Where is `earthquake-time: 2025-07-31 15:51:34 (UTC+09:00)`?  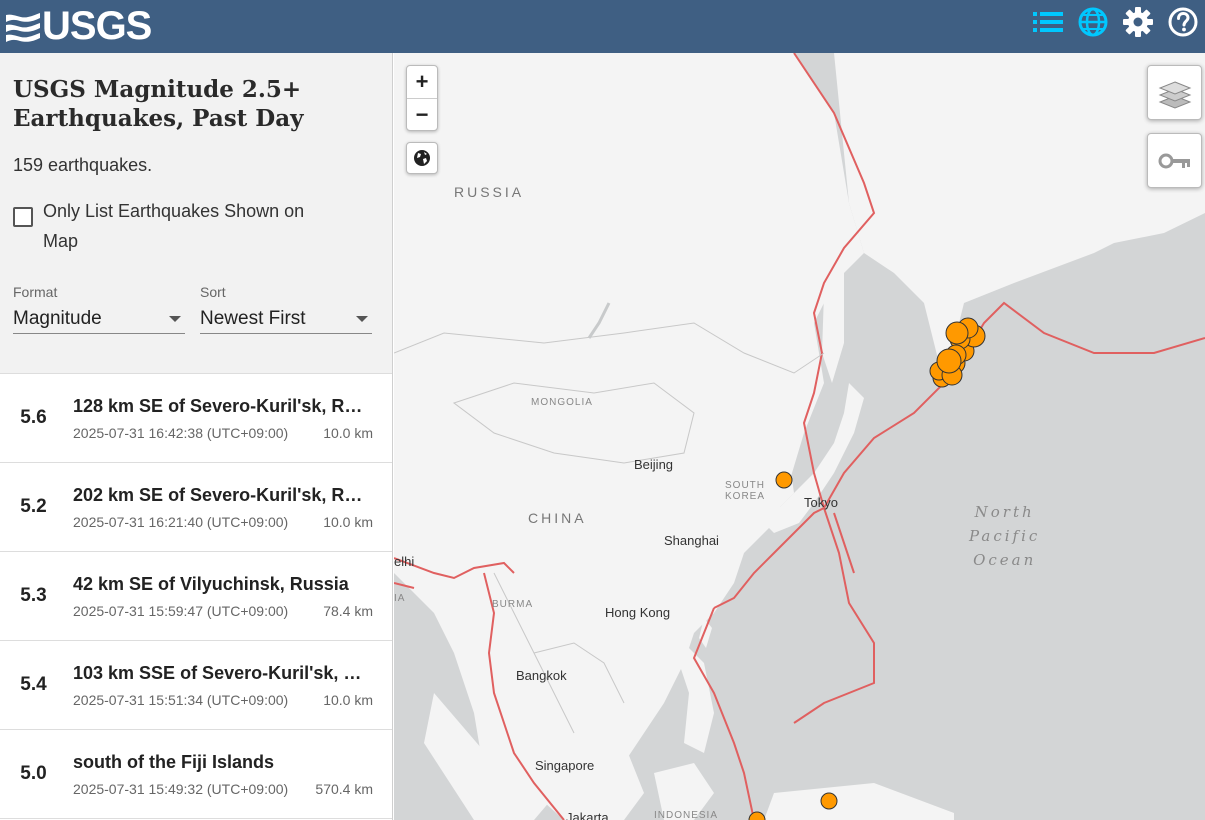 earthquake-time: 2025-07-31 15:51:34 (UTC+09:00) is located at coordinates (181, 699).